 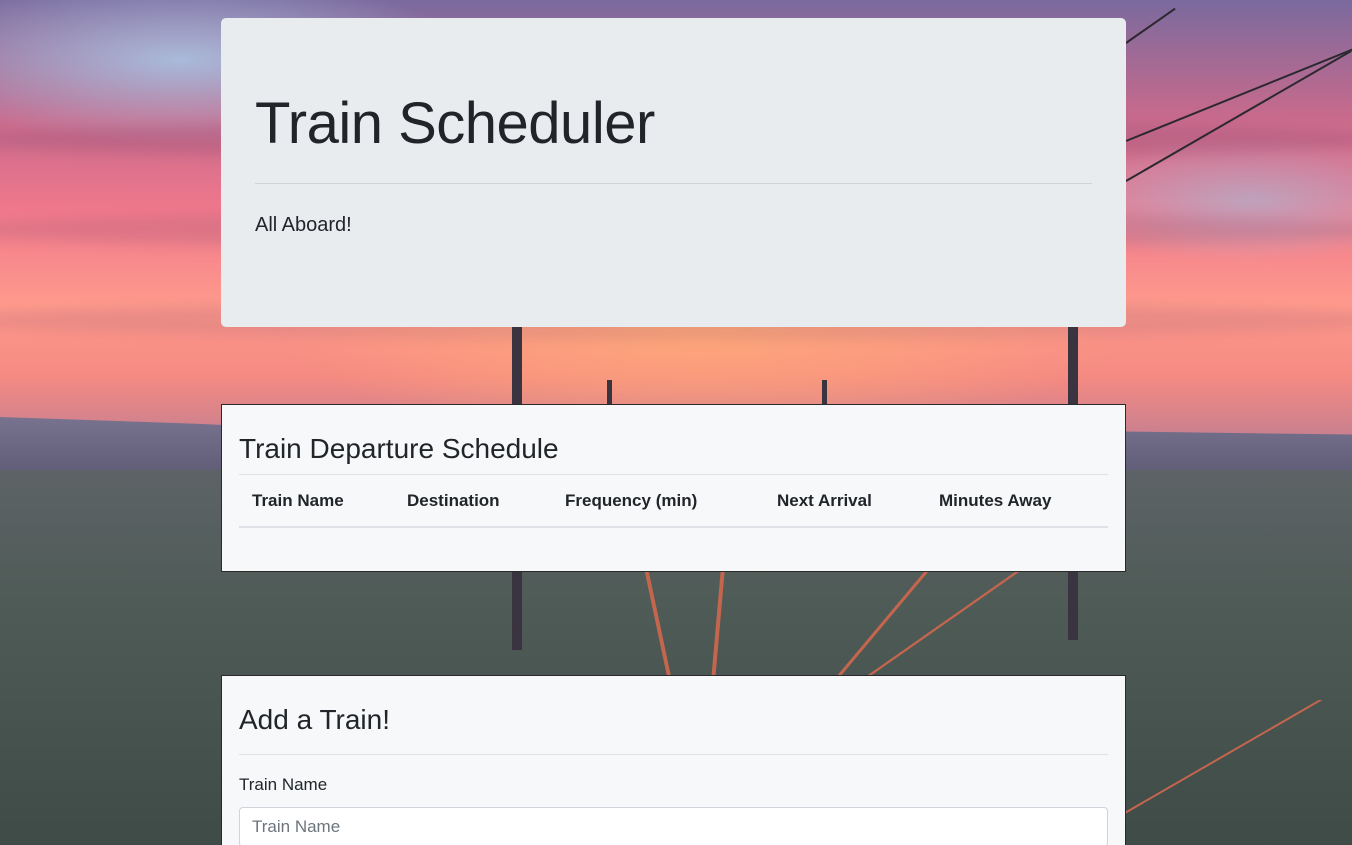 I want to click on train-name-label: Train Name, so click(x=283, y=784).